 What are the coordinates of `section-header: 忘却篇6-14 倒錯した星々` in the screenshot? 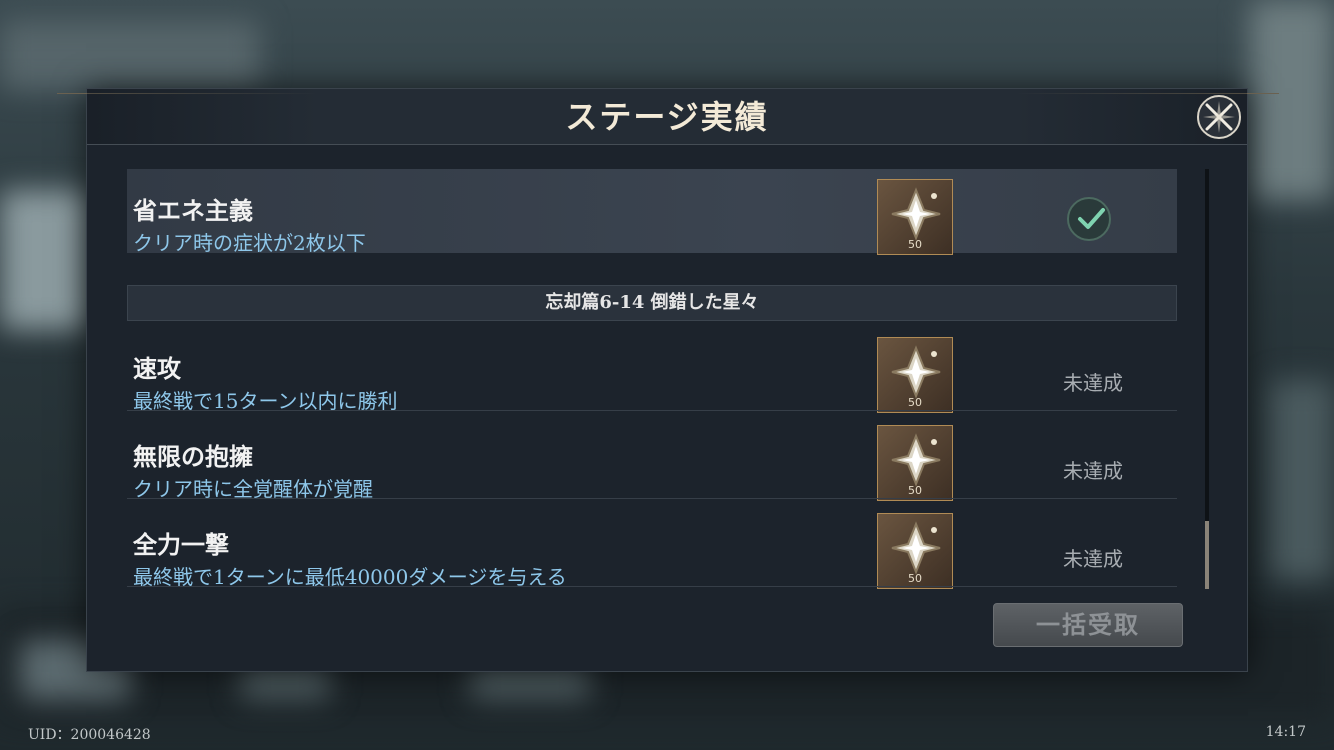 It's located at (652, 303).